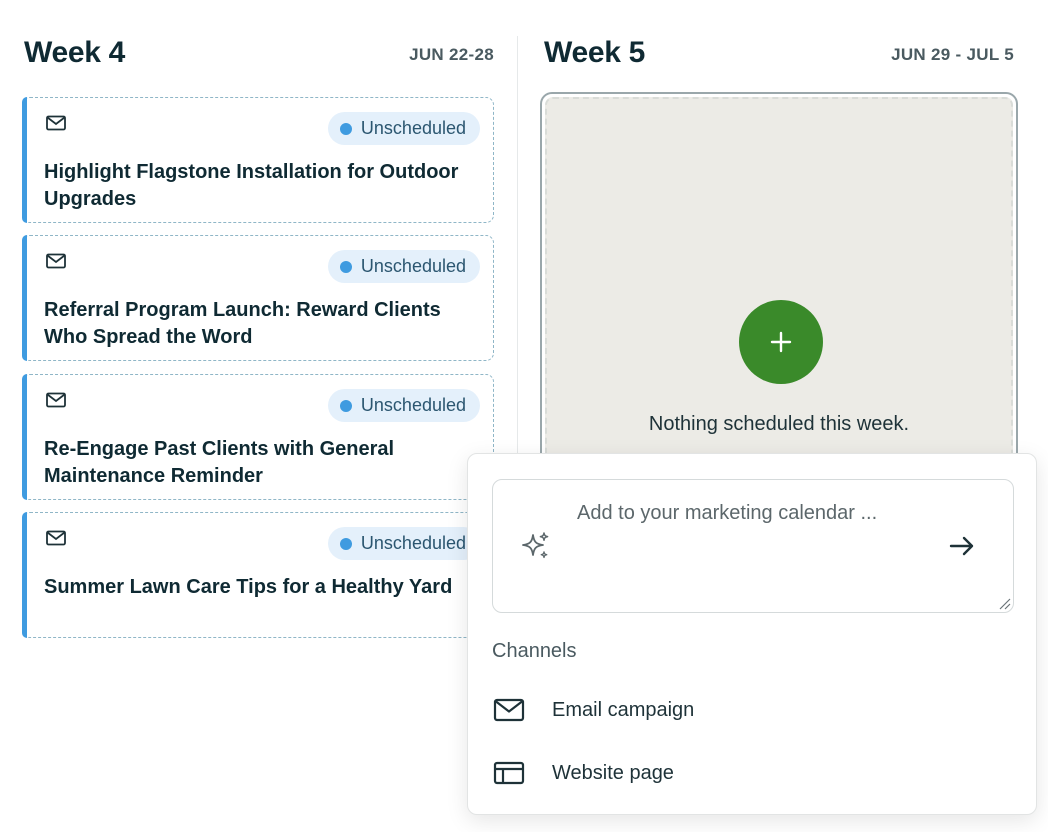 This screenshot has height=832, width=1048. Describe the element at coordinates (258, 48) in the screenshot. I see `week-4-header: Week 4 JUN 22-28` at that location.